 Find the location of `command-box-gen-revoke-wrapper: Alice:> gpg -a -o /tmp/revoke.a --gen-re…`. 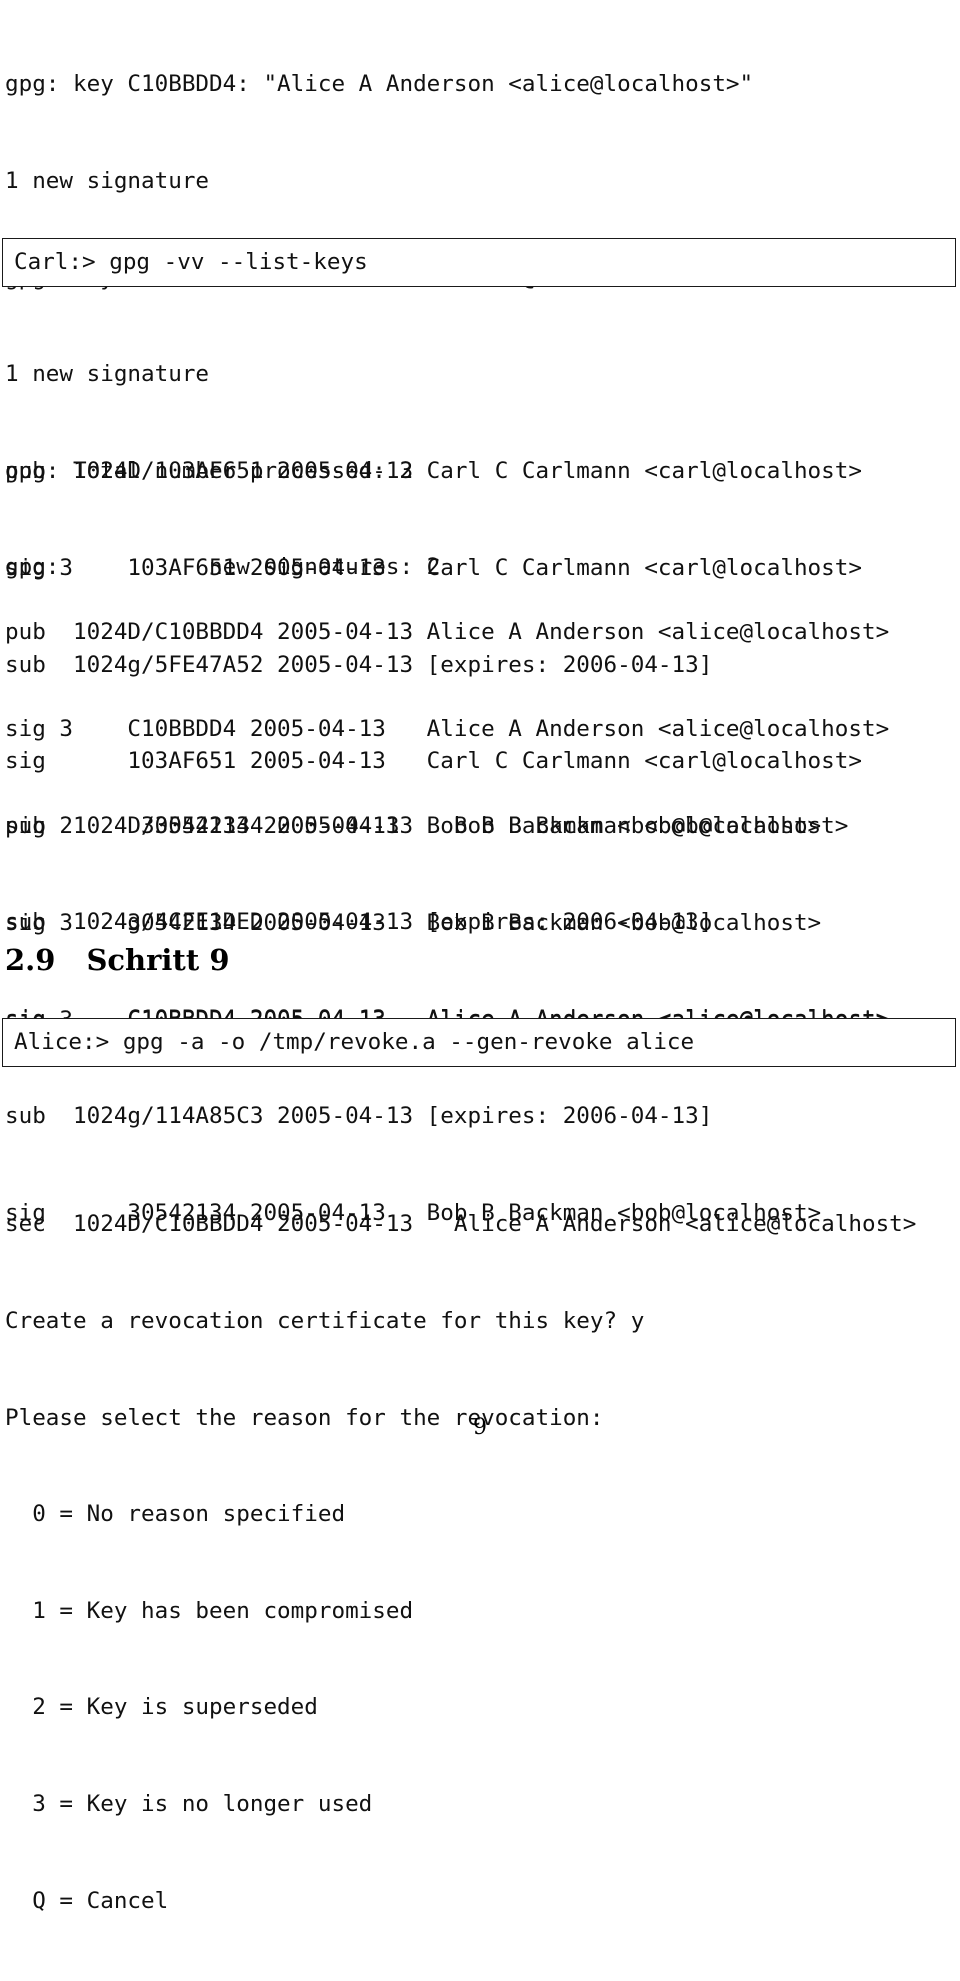

command-box-gen-revoke-wrapper: Alice:> gpg -a -o /tmp/revoke.a --gen-re… is located at coordinates (480, 1042).